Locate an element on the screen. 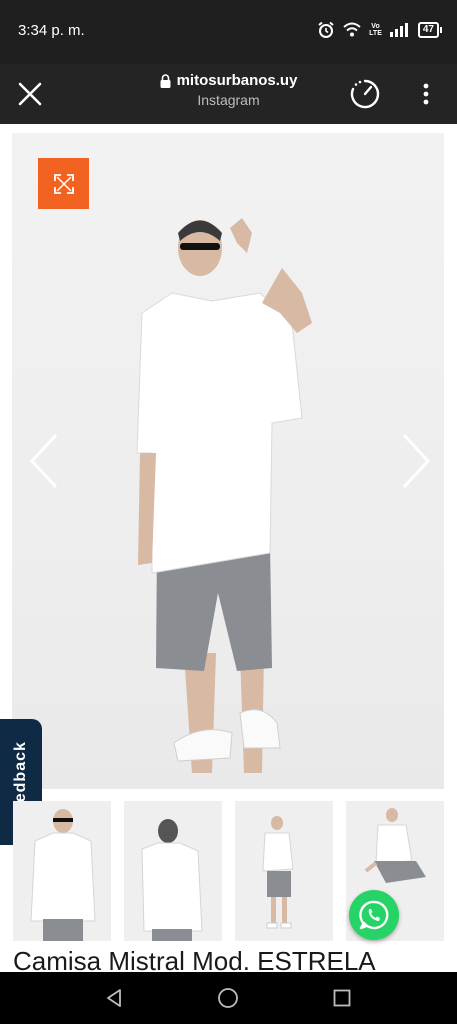 This screenshot has height=1024, width=457. system-nav-bar is located at coordinates (228, 998).